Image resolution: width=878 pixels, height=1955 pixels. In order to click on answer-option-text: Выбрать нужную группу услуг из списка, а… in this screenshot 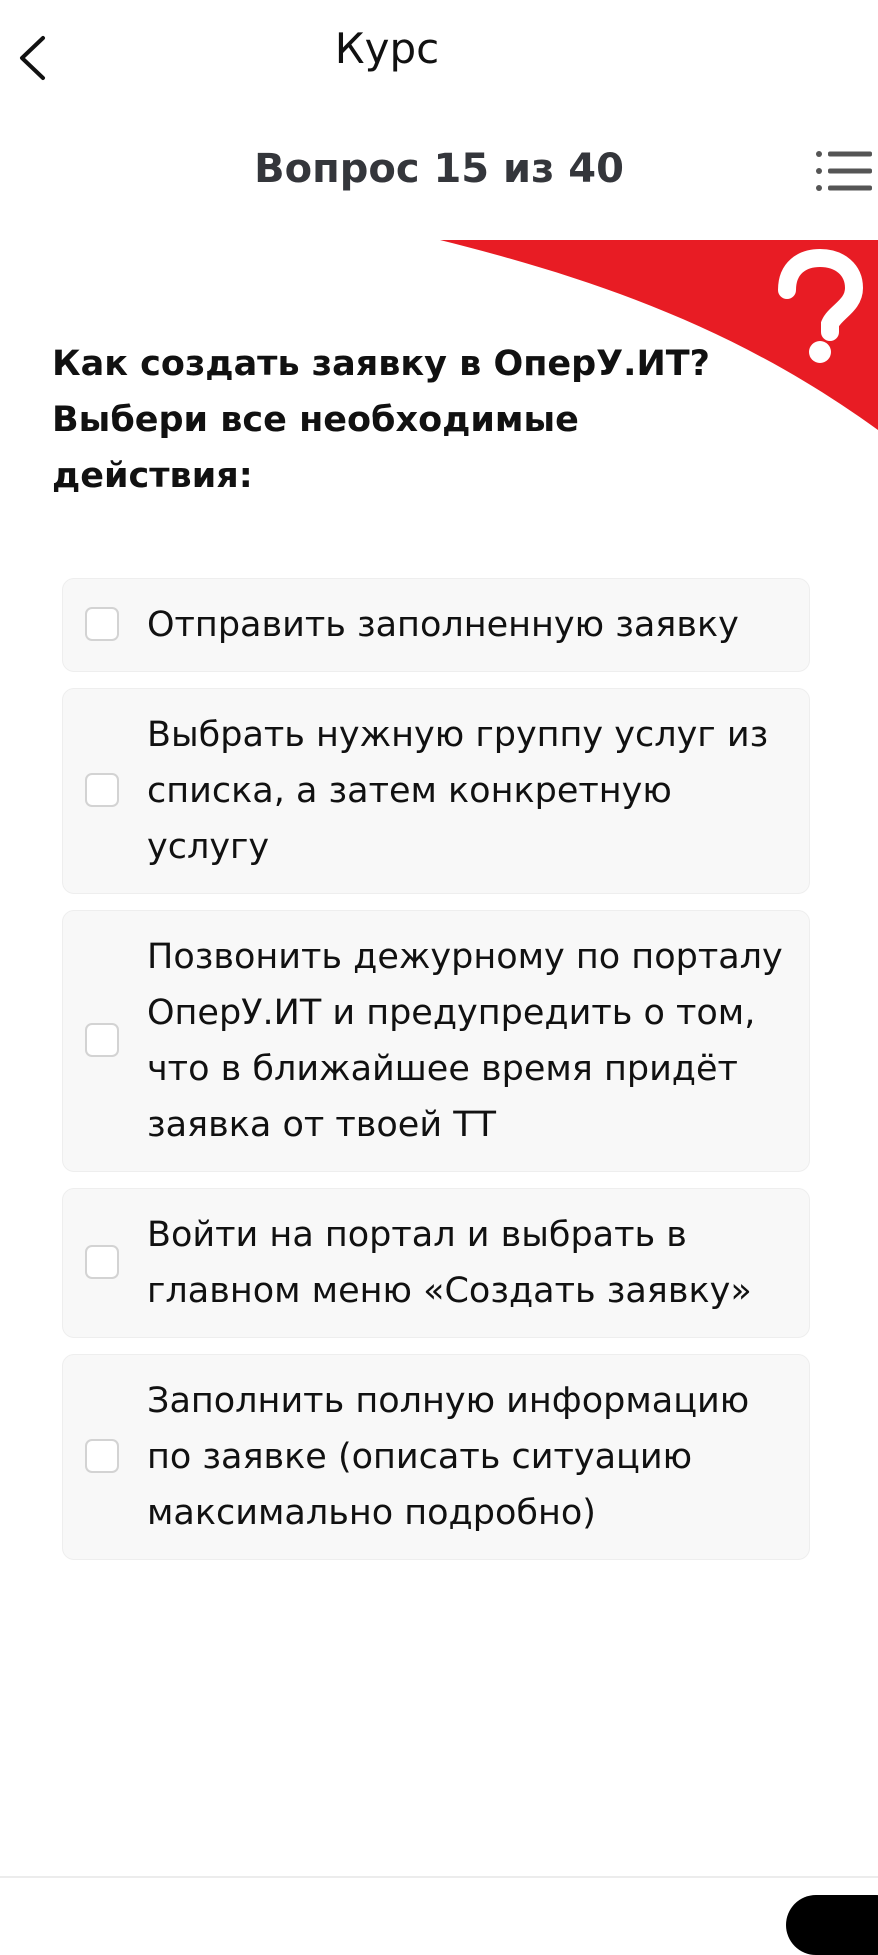, I will do `click(458, 791)`.